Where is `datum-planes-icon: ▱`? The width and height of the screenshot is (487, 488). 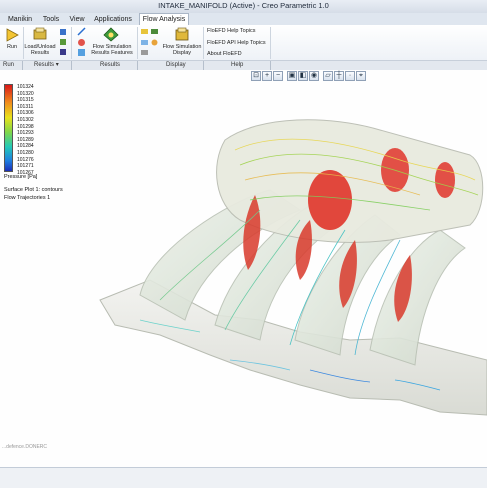
datum-planes-icon: ▱ is located at coordinates (328, 76).